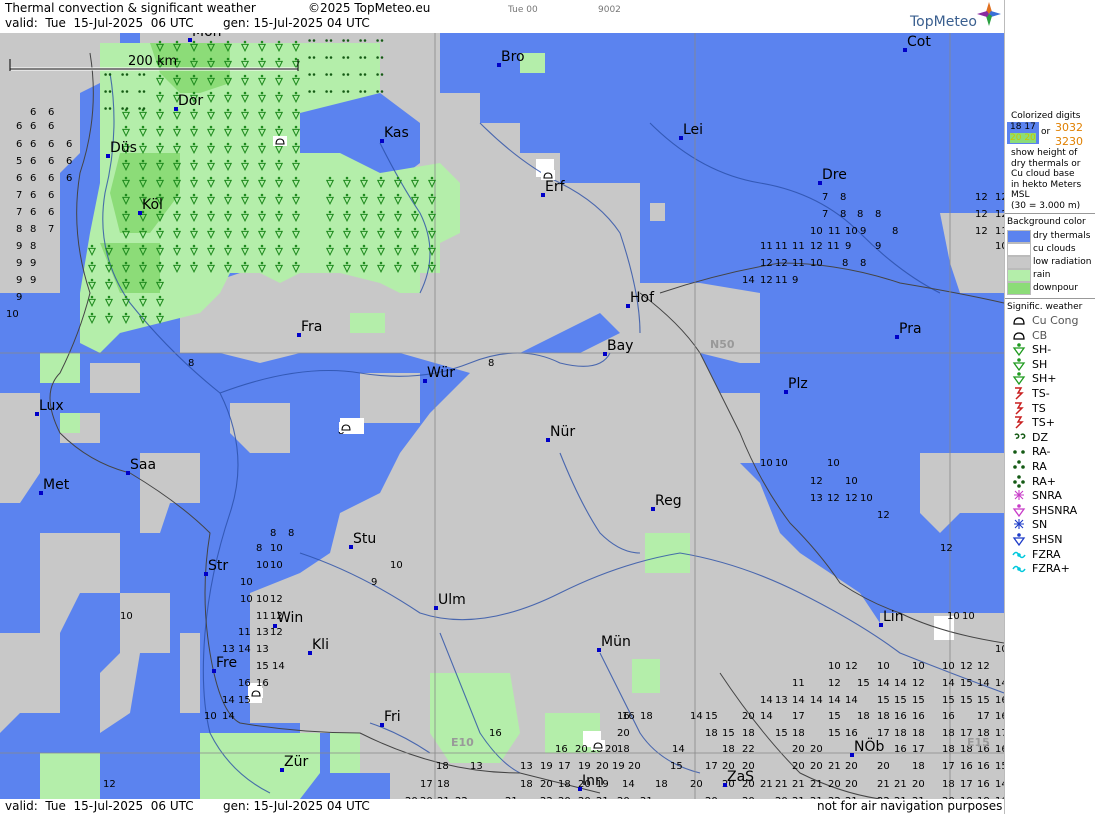 The width and height of the screenshot is (1095, 814). What do you see at coordinates (188, 102) in the screenshot?
I see `city-dor: Dor` at bounding box center [188, 102].